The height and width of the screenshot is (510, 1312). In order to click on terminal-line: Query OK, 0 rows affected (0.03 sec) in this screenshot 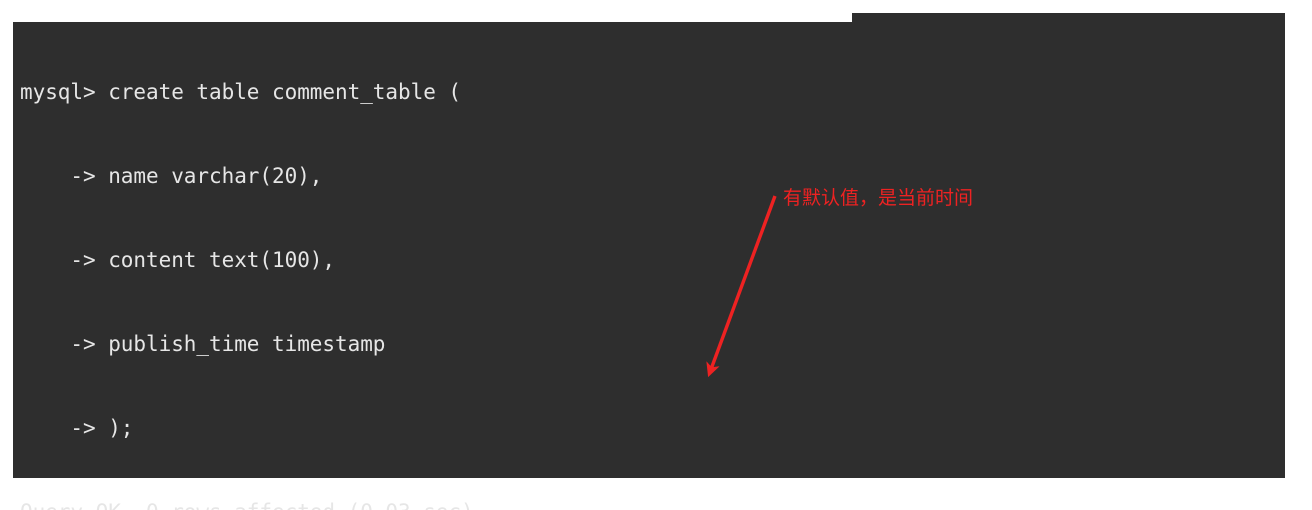, I will do `click(651, 504)`.